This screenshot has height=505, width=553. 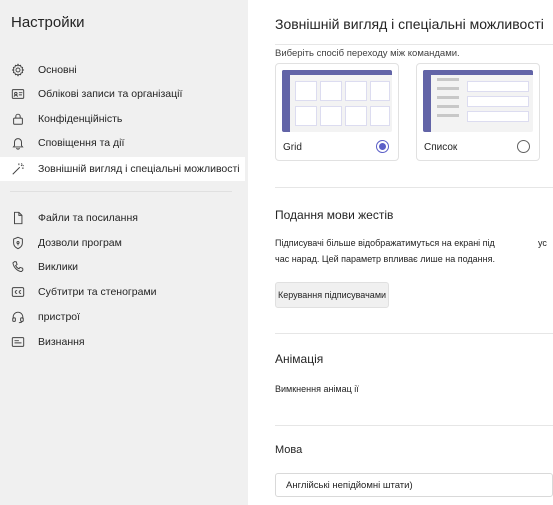 What do you see at coordinates (18, 94) in the screenshot?
I see `id-card-icon` at bounding box center [18, 94].